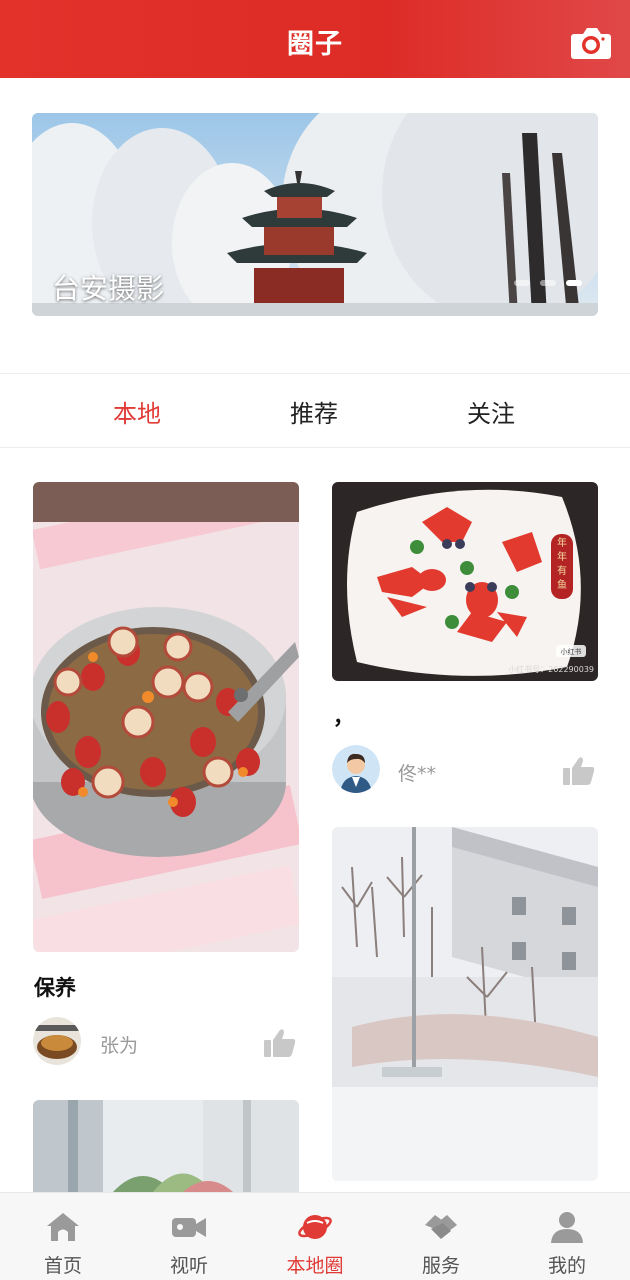  I want to click on nav-home: 首页, so click(63, 1236).